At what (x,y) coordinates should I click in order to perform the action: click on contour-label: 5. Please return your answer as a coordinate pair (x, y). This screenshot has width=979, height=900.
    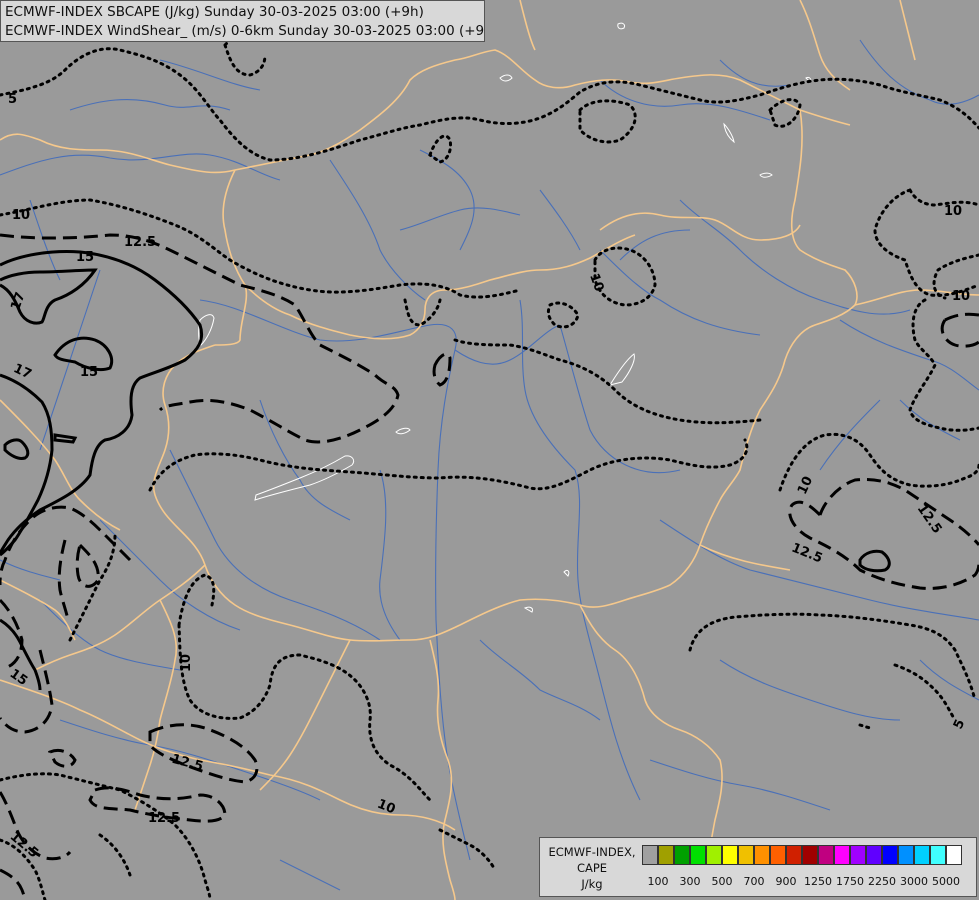
    Looking at the image, I should click on (12, 99).